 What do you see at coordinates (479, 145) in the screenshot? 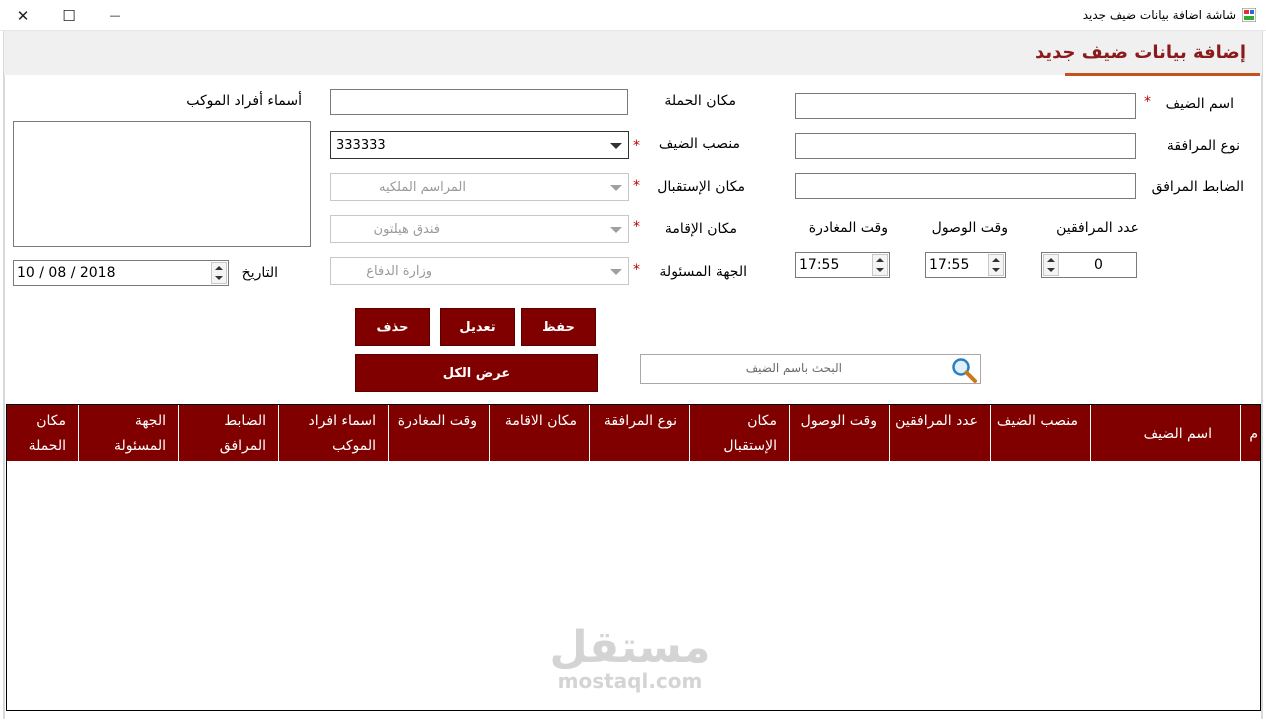
I see `guest-position-select: 333333` at bounding box center [479, 145].